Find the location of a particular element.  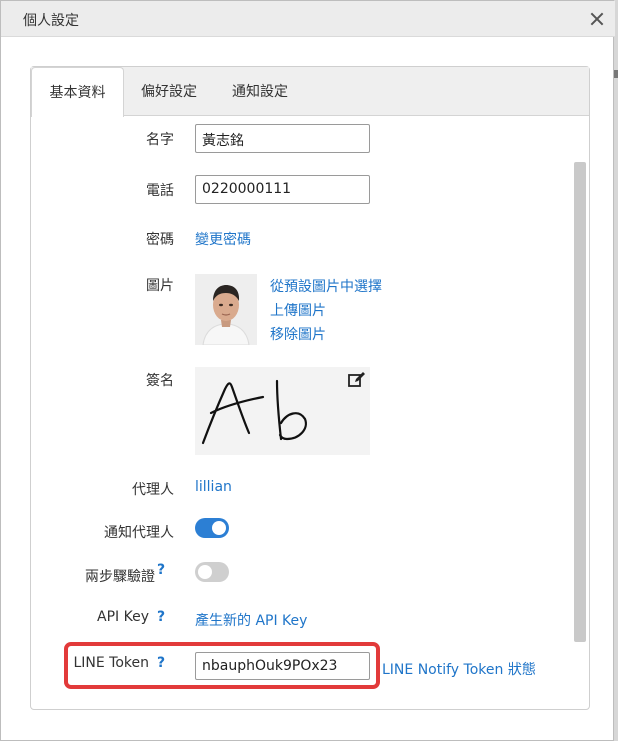

name-label: 名字 is located at coordinates (160, 140).